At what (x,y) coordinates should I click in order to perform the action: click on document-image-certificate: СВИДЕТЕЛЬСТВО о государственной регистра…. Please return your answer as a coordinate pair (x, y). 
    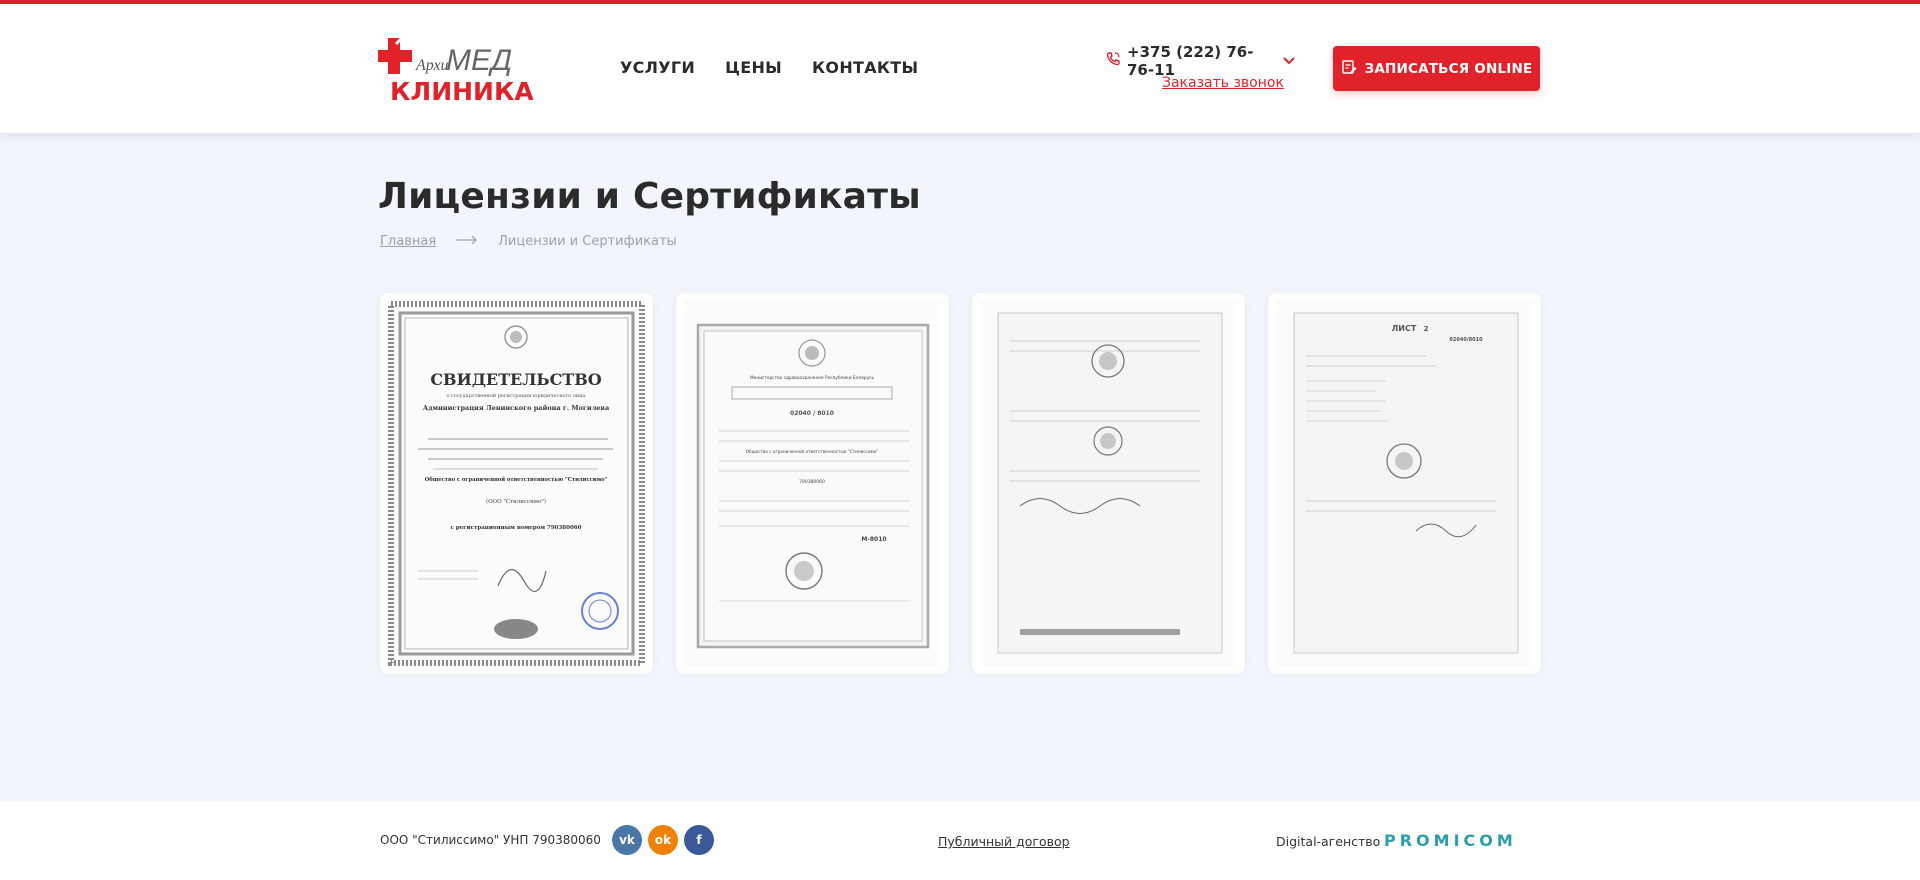
    Looking at the image, I should click on (516, 483).